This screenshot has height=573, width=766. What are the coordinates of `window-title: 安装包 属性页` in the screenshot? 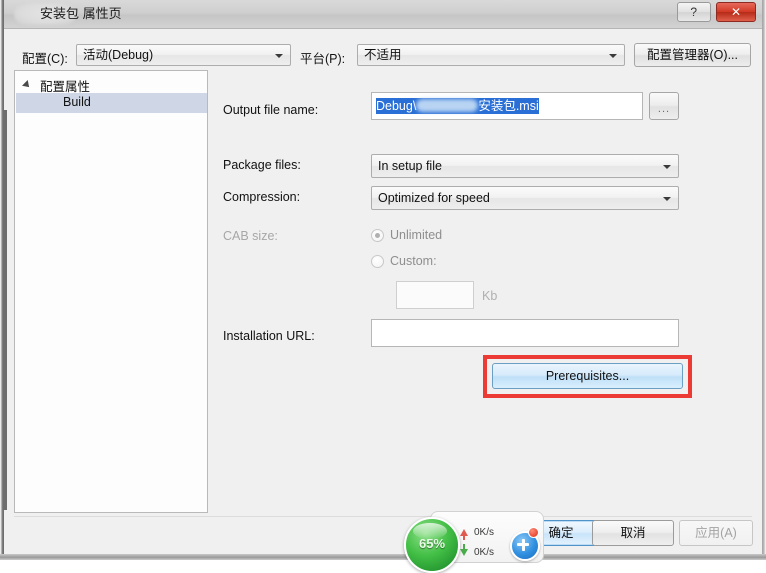 It's located at (81, 13).